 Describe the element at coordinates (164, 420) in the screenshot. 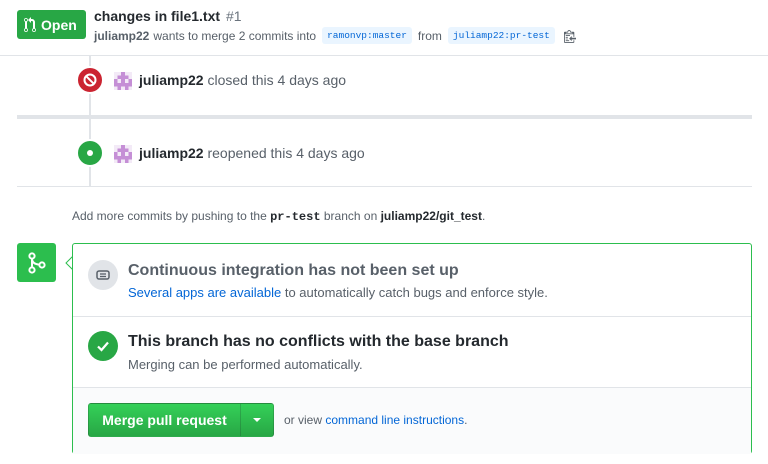

I see `merge-pull-request-button: Merge pull request` at that location.